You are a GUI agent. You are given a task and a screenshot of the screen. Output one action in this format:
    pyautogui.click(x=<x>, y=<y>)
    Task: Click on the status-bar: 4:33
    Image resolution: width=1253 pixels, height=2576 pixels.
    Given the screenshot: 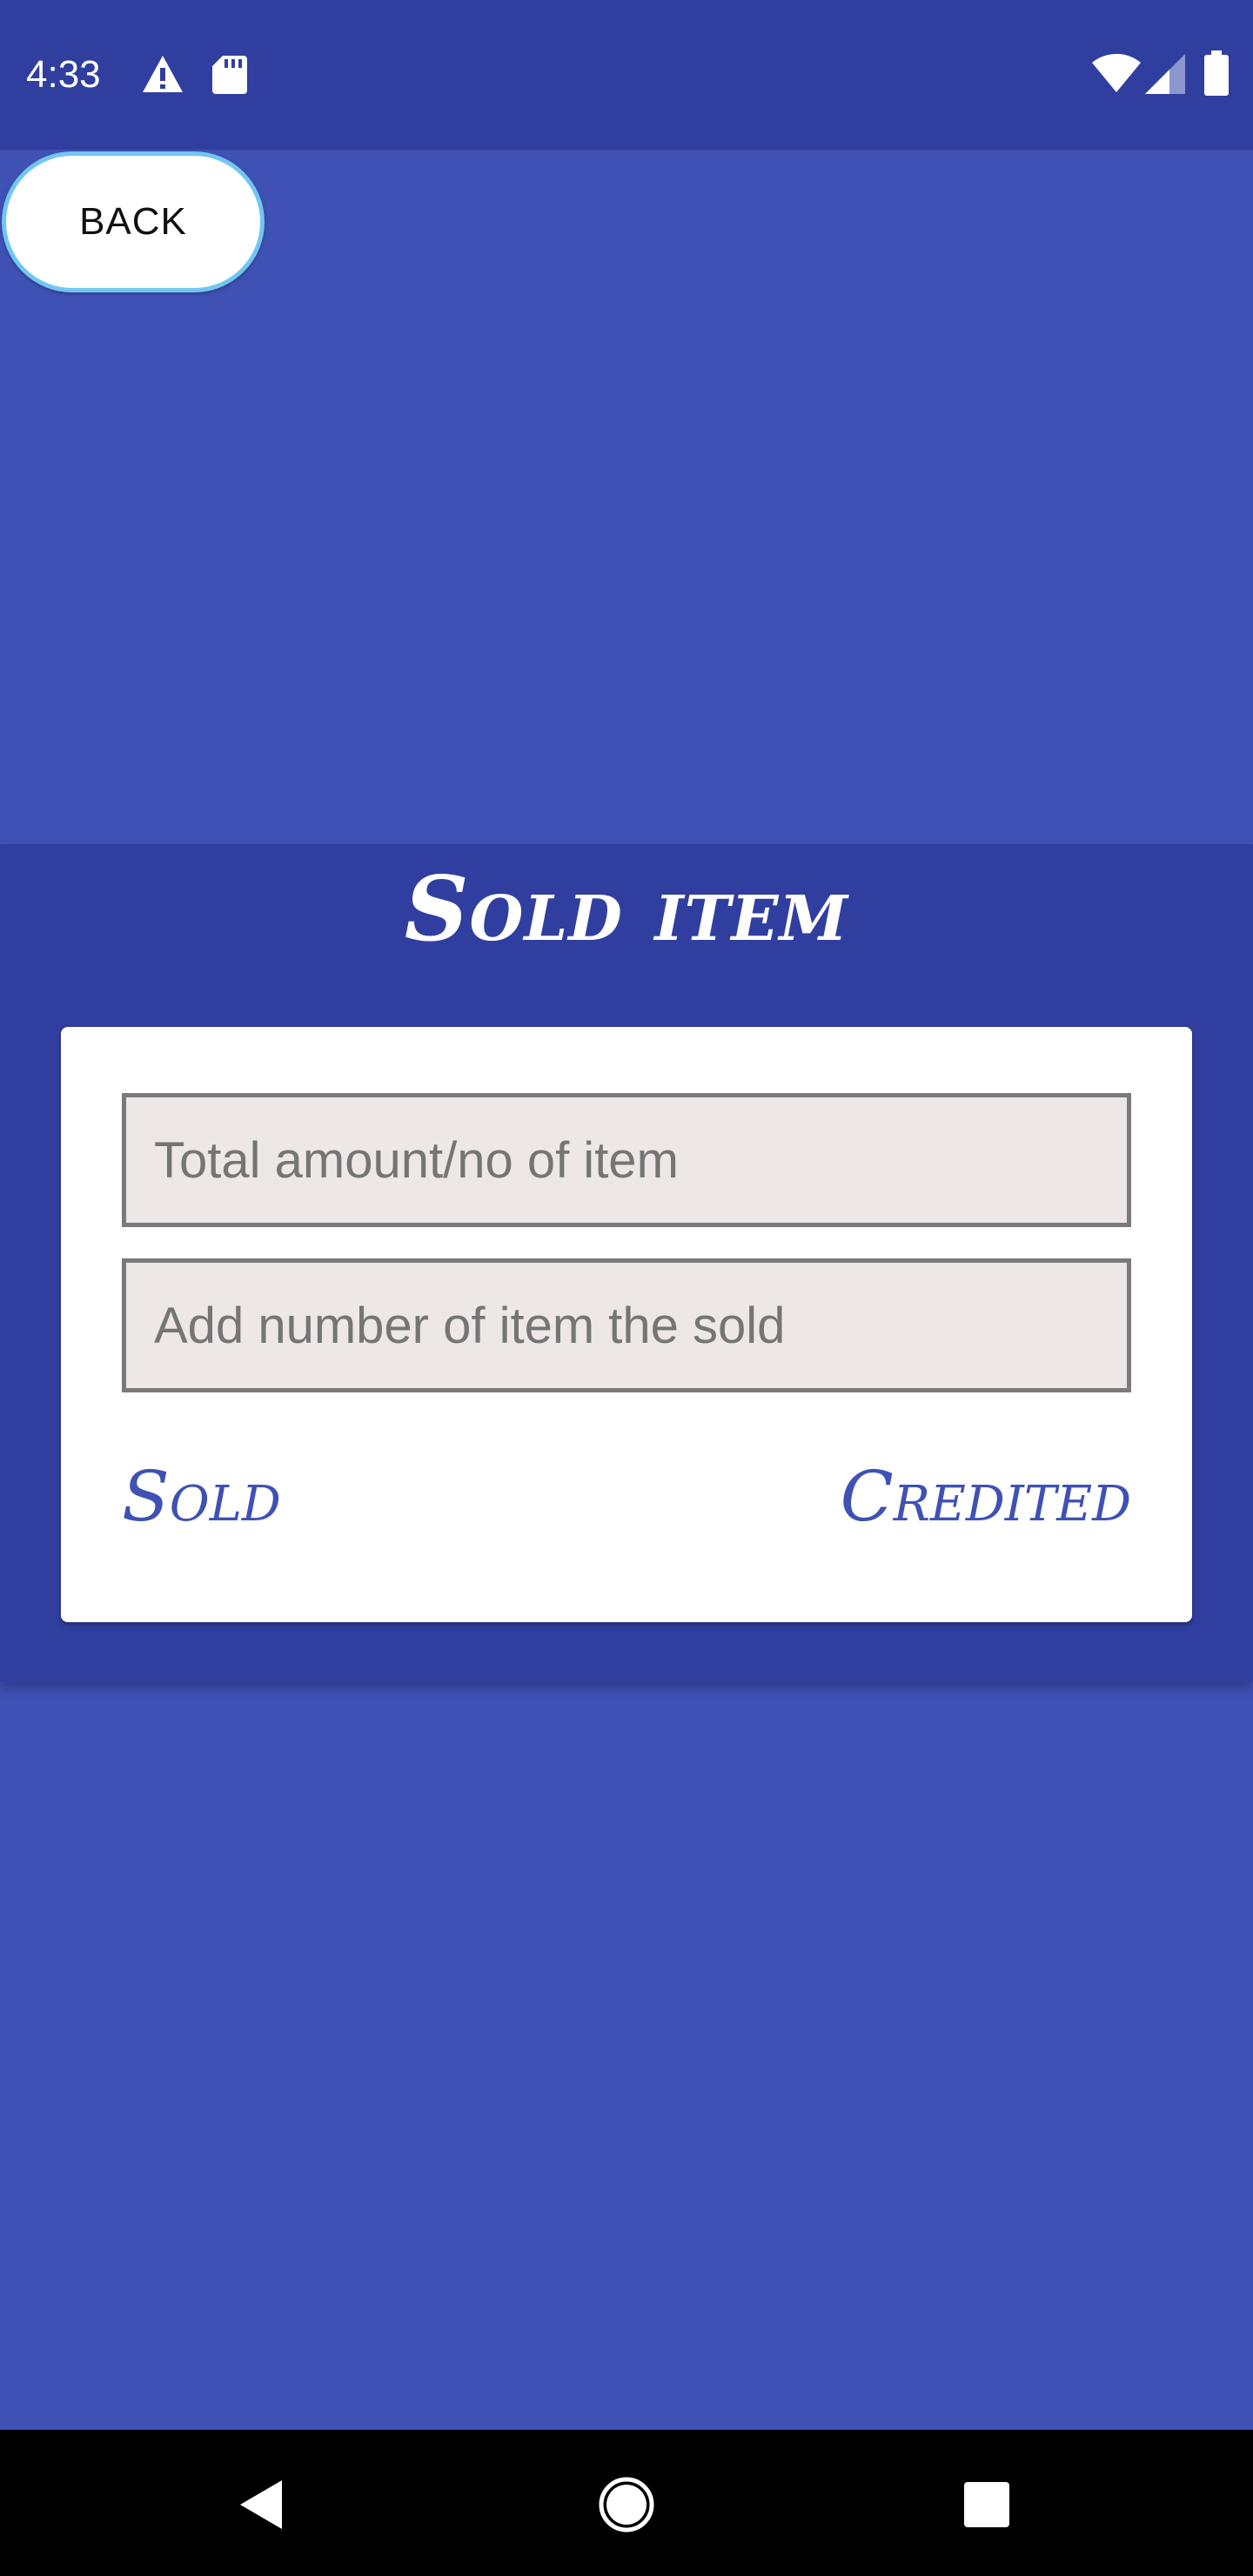 What is the action you would take?
    pyautogui.click(x=626, y=75)
    